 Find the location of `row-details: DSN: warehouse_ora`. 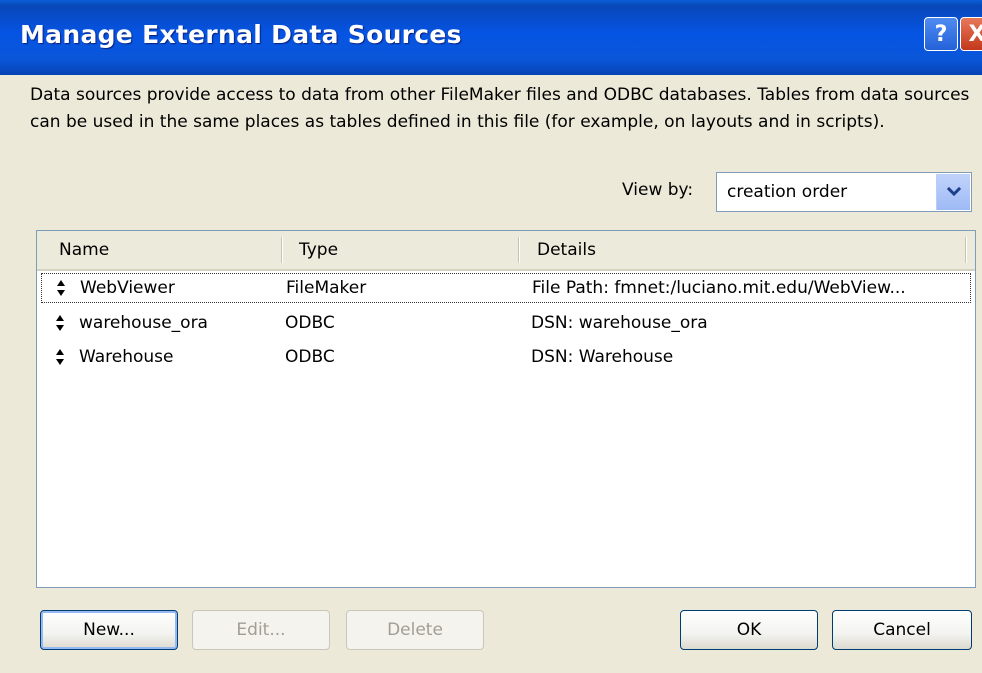

row-details: DSN: warehouse_ora is located at coordinates (619, 323).